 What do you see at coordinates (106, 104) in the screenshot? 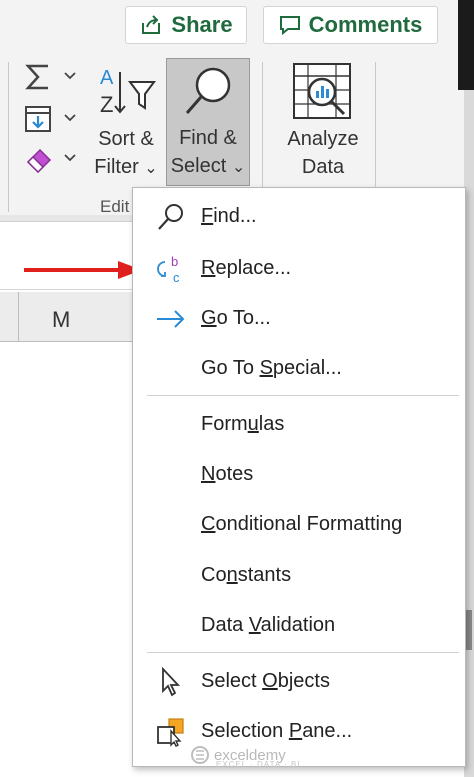
I see `svg-text: Z` at bounding box center [106, 104].